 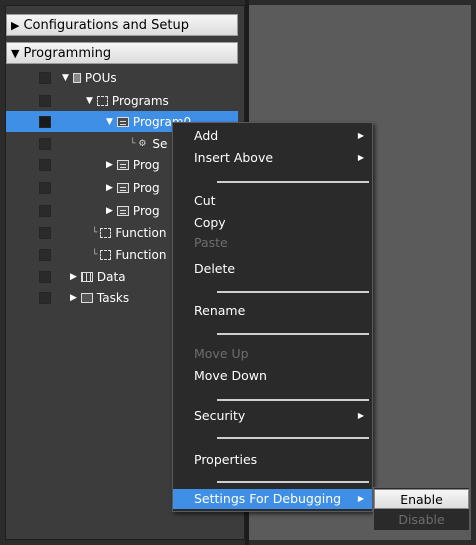 I want to click on menu-label: Move Down, so click(x=230, y=375).